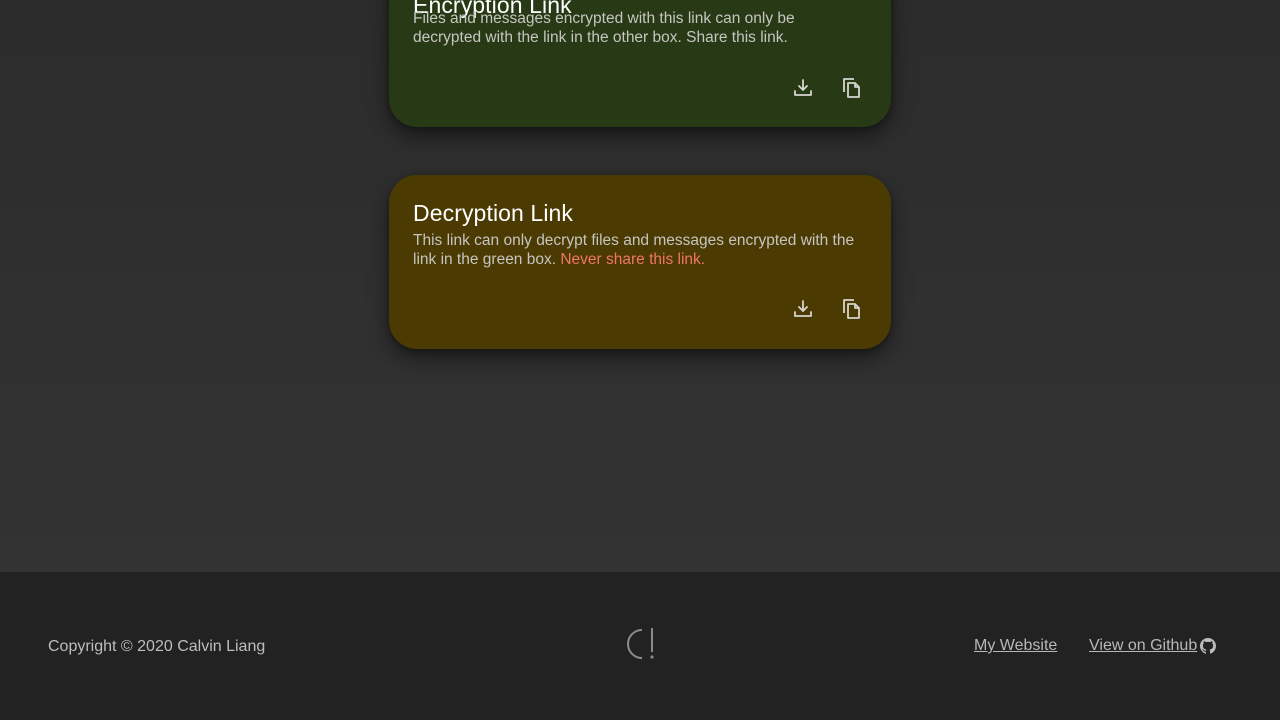 This screenshot has height=720, width=1280. I want to click on github-link: View on Github, so click(1153, 646).